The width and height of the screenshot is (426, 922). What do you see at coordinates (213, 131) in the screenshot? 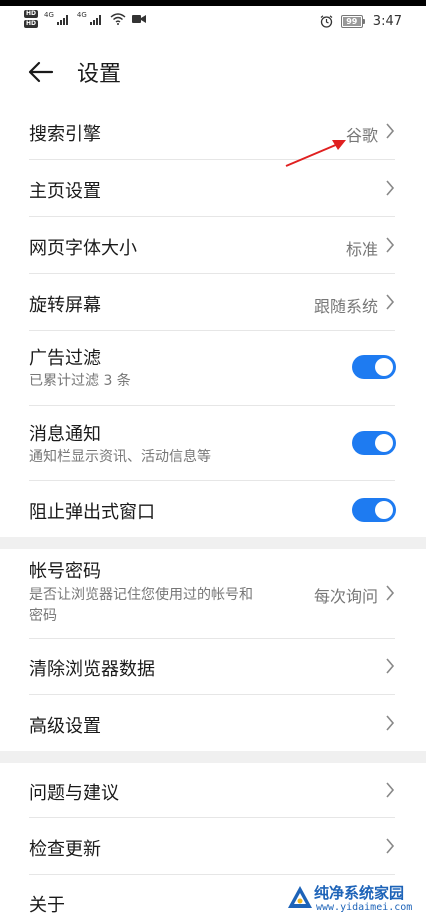
I see `settings-row-search-engine: 搜索引擎 谷歌` at bounding box center [213, 131].